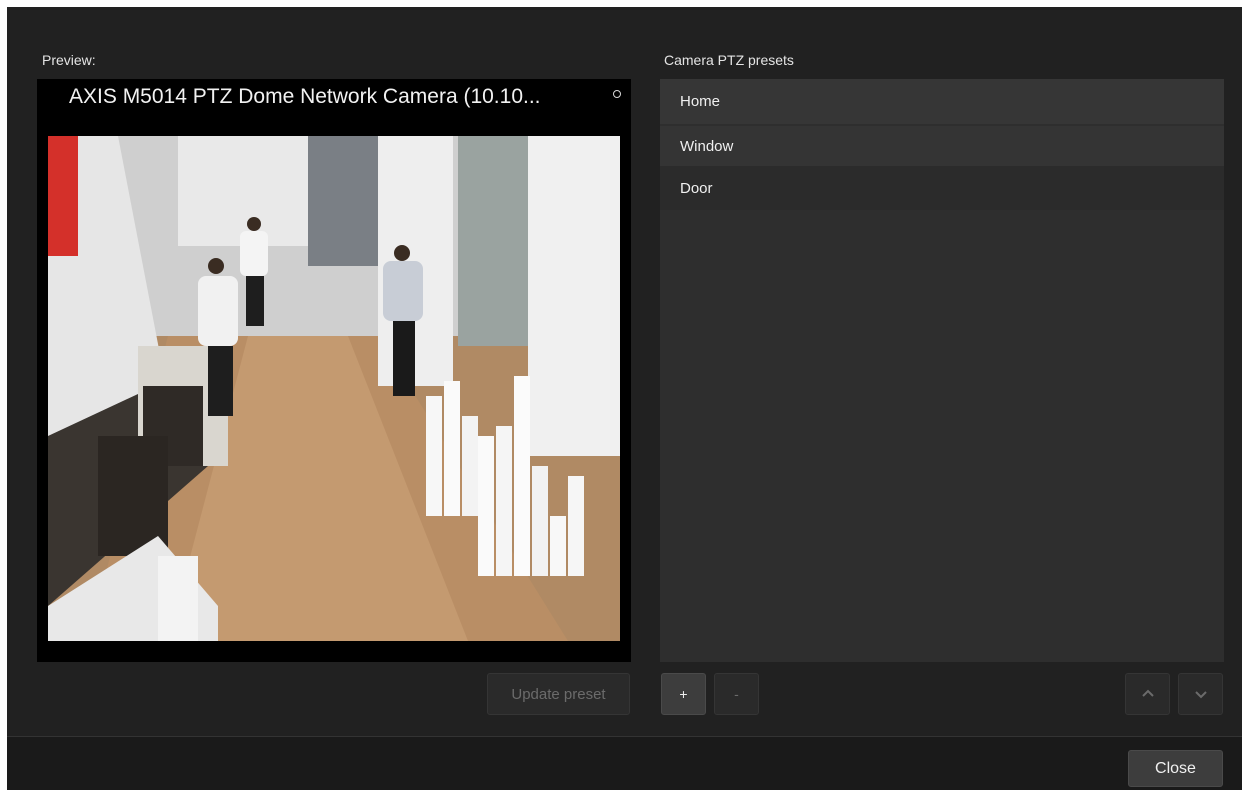 The width and height of the screenshot is (1242, 790). Describe the element at coordinates (69, 60) in the screenshot. I see `preview-label: Preview:` at that location.